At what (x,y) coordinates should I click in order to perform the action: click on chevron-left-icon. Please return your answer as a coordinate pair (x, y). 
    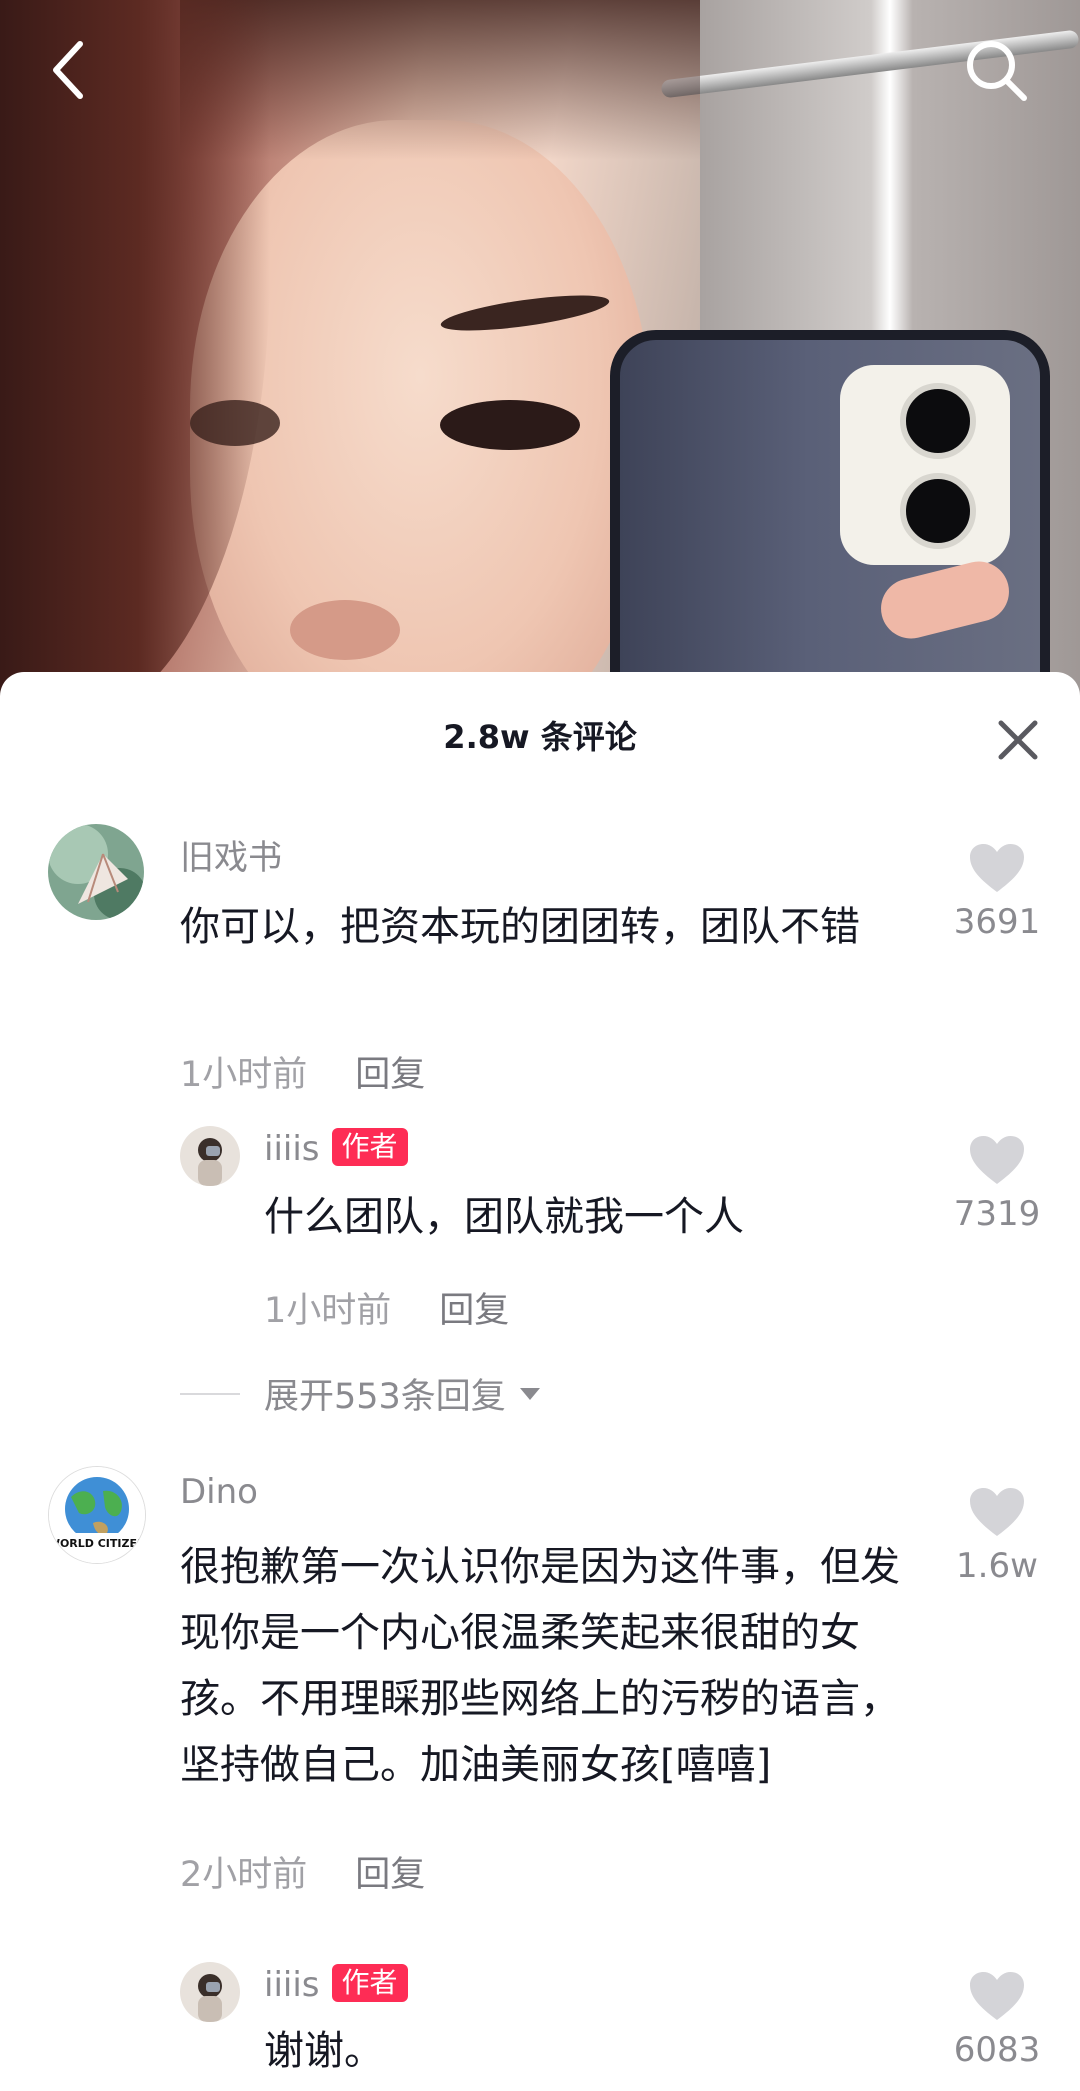
    Looking at the image, I should click on (68, 70).